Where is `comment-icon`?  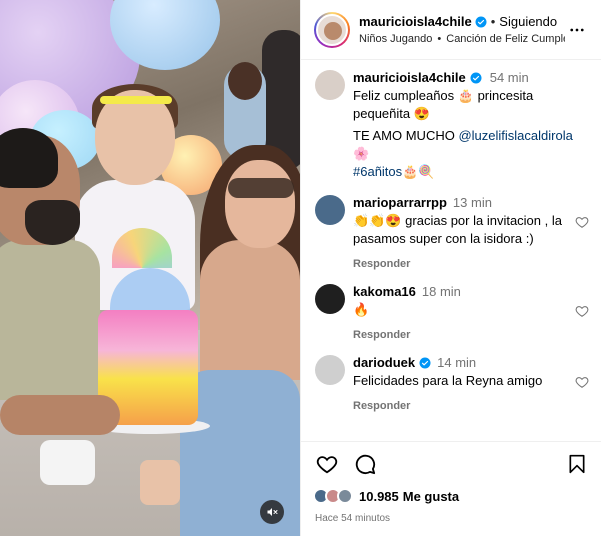
comment-icon is located at coordinates (365, 464).